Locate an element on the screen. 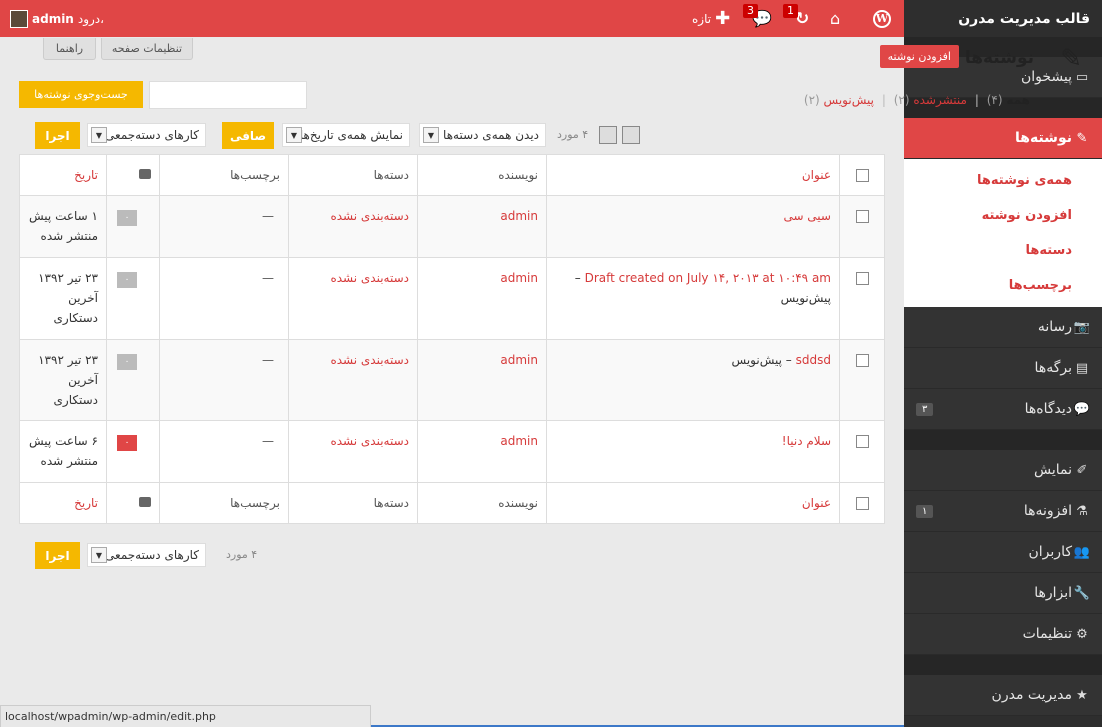 Image resolution: width=1102 pixels, height=727 pixels. admin-bar: admin درود، تازه ✚ 💬 3 ↻ 1 ⌂ W is located at coordinates (452, 18).